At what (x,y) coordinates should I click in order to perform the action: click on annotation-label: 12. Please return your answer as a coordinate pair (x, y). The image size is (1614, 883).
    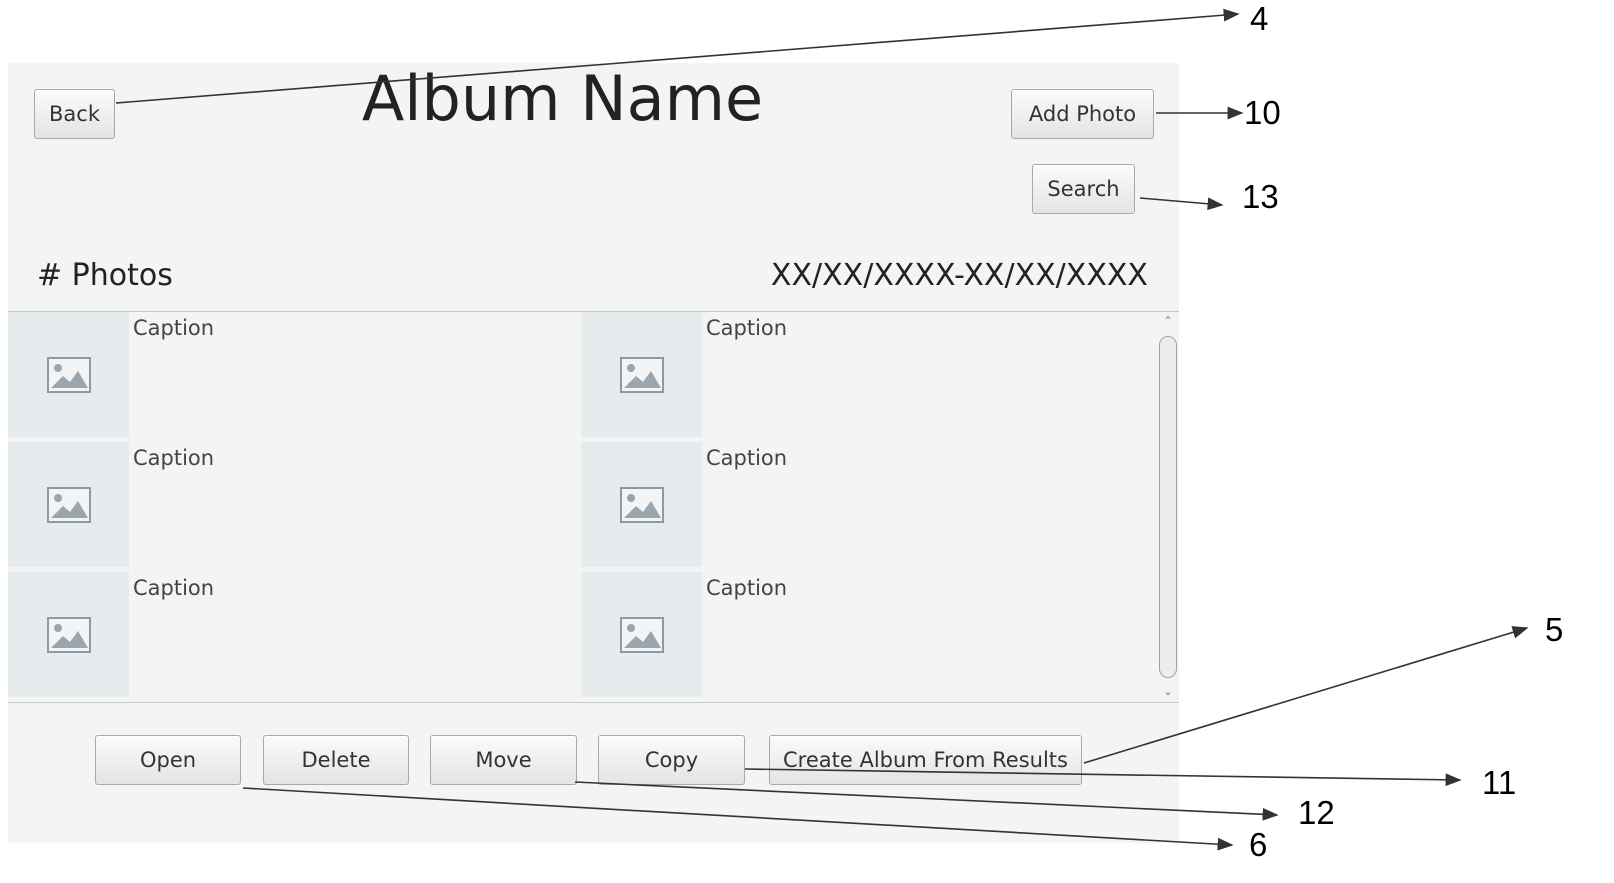
    Looking at the image, I should click on (1316, 812).